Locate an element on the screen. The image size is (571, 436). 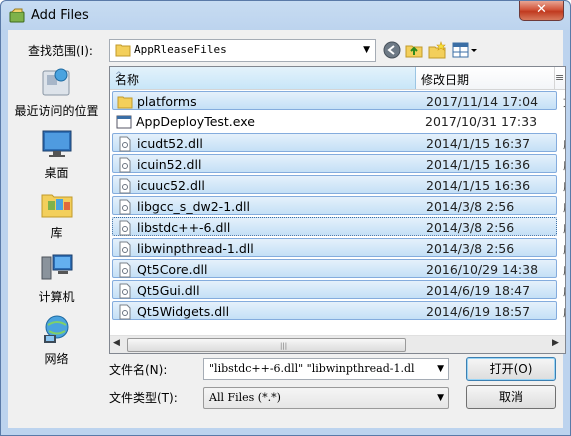
computer-icon is located at coordinates (56, 267).